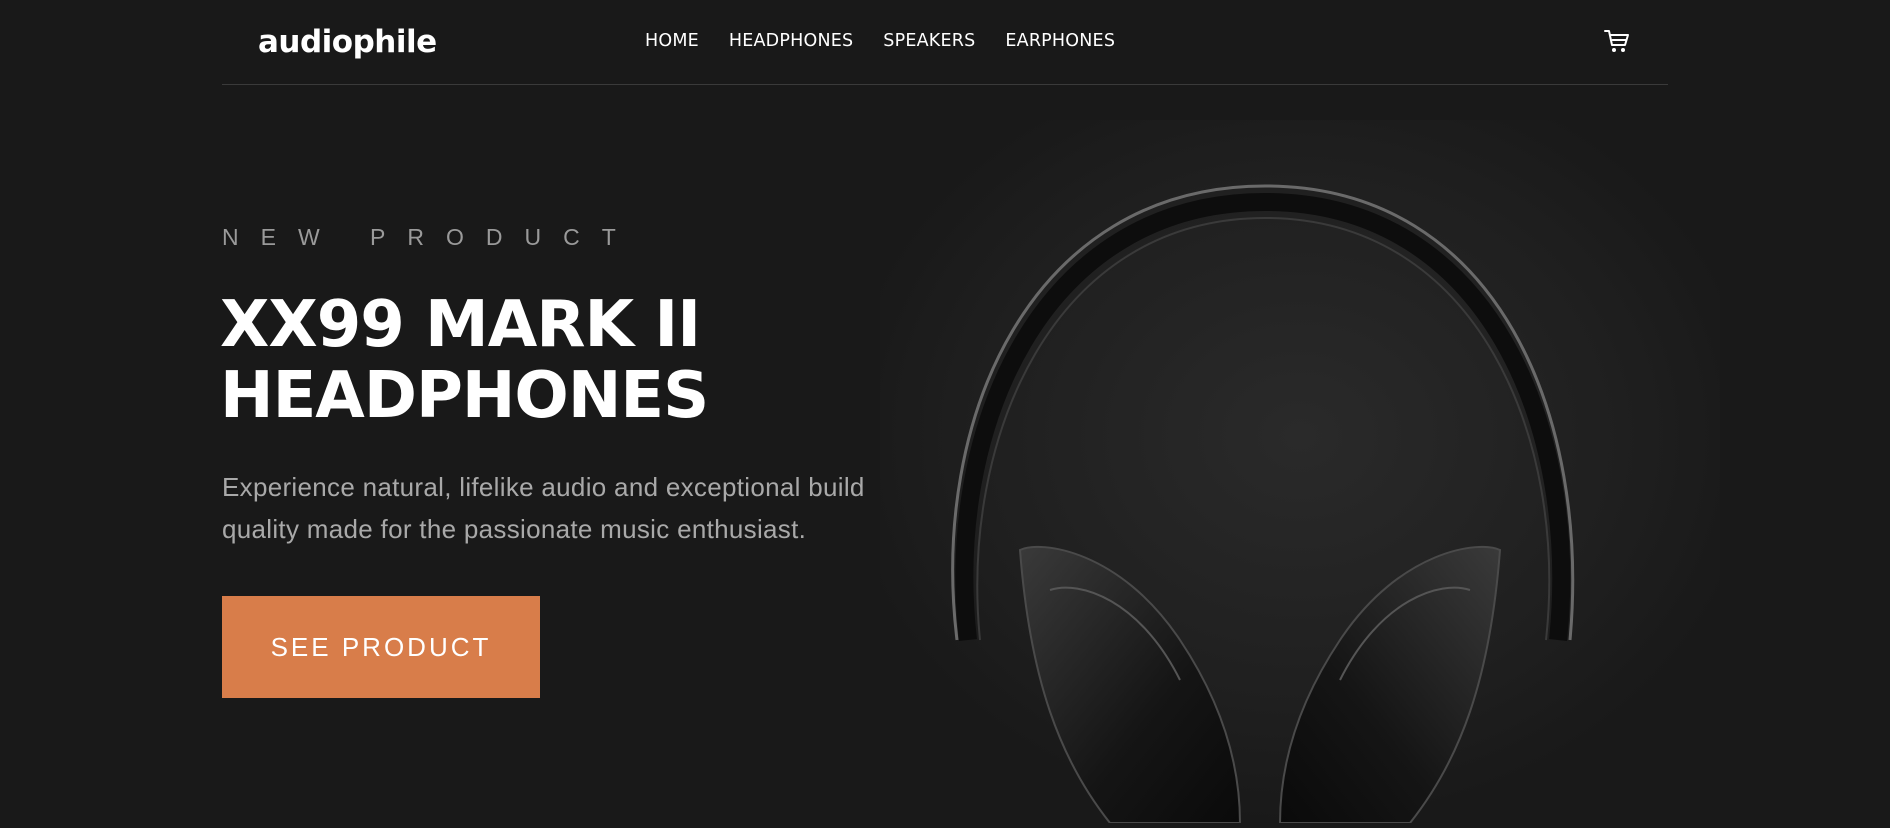 The width and height of the screenshot is (1890, 828). What do you see at coordinates (430, 237) in the screenshot?
I see `new-product-overline: NEW PRODUCT` at bounding box center [430, 237].